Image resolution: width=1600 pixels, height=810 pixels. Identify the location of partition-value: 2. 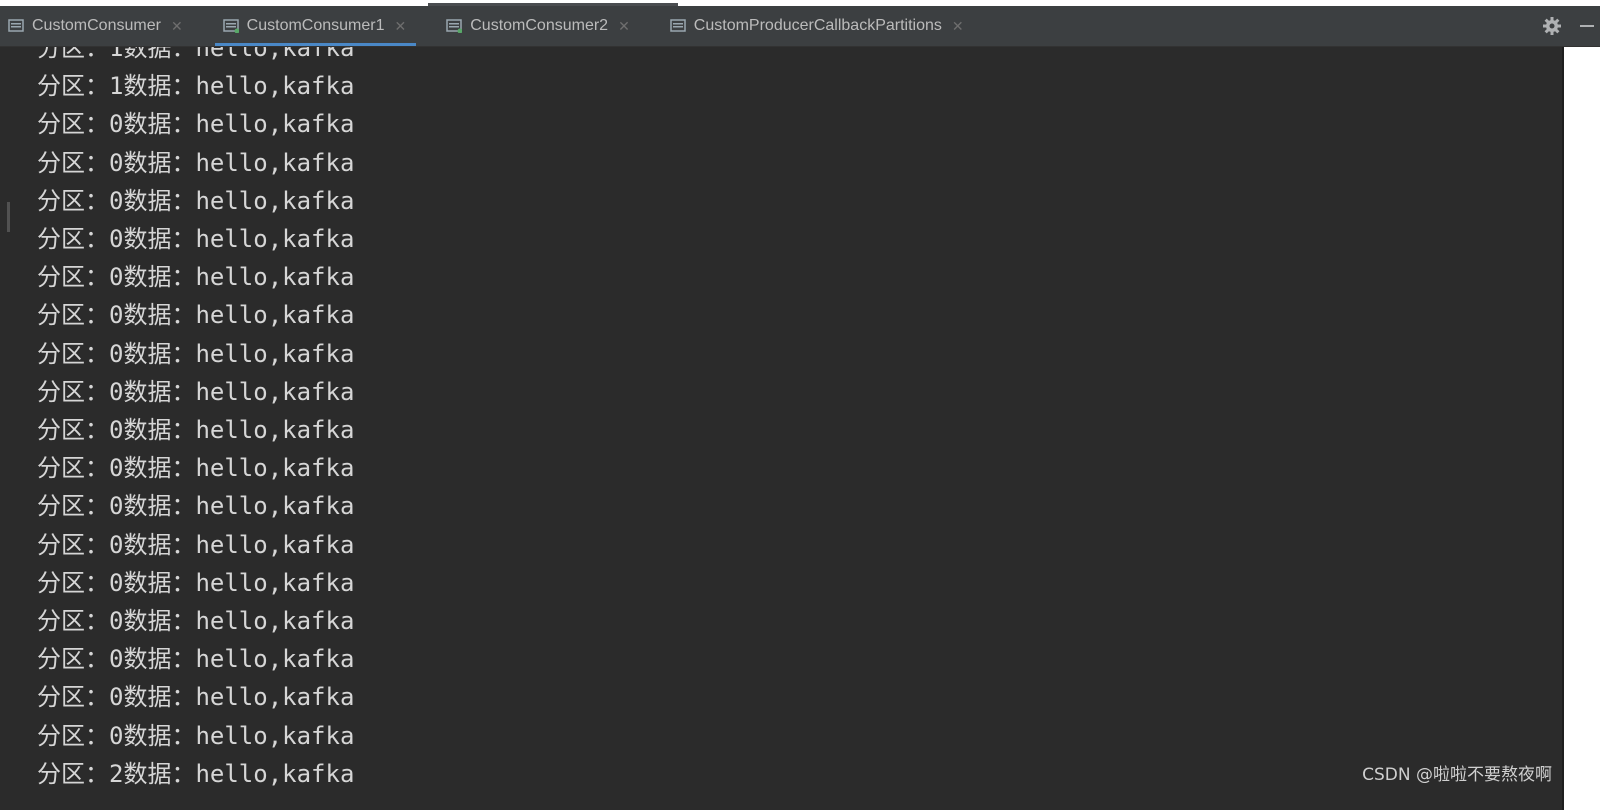
(116, 773).